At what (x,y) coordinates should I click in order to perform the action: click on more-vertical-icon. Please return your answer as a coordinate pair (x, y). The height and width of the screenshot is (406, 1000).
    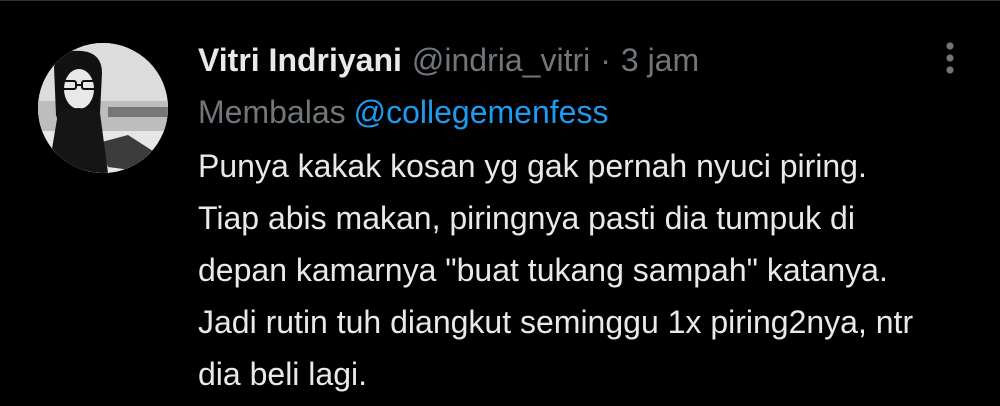
    Looking at the image, I should click on (950, 58).